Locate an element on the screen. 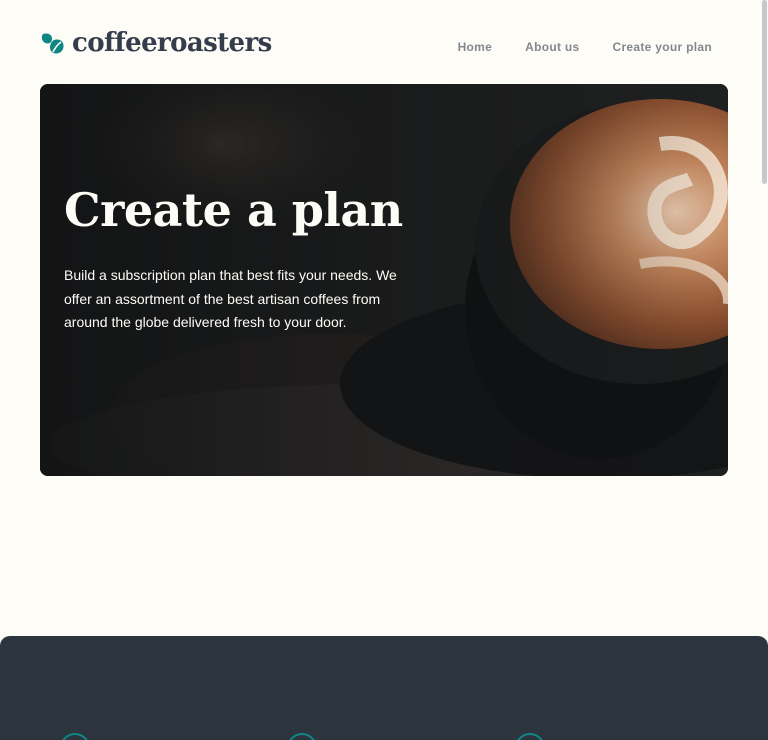 Image resolution: width=768 pixels, height=740 pixels. brand-name: coffeeroasters is located at coordinates (172, 43).